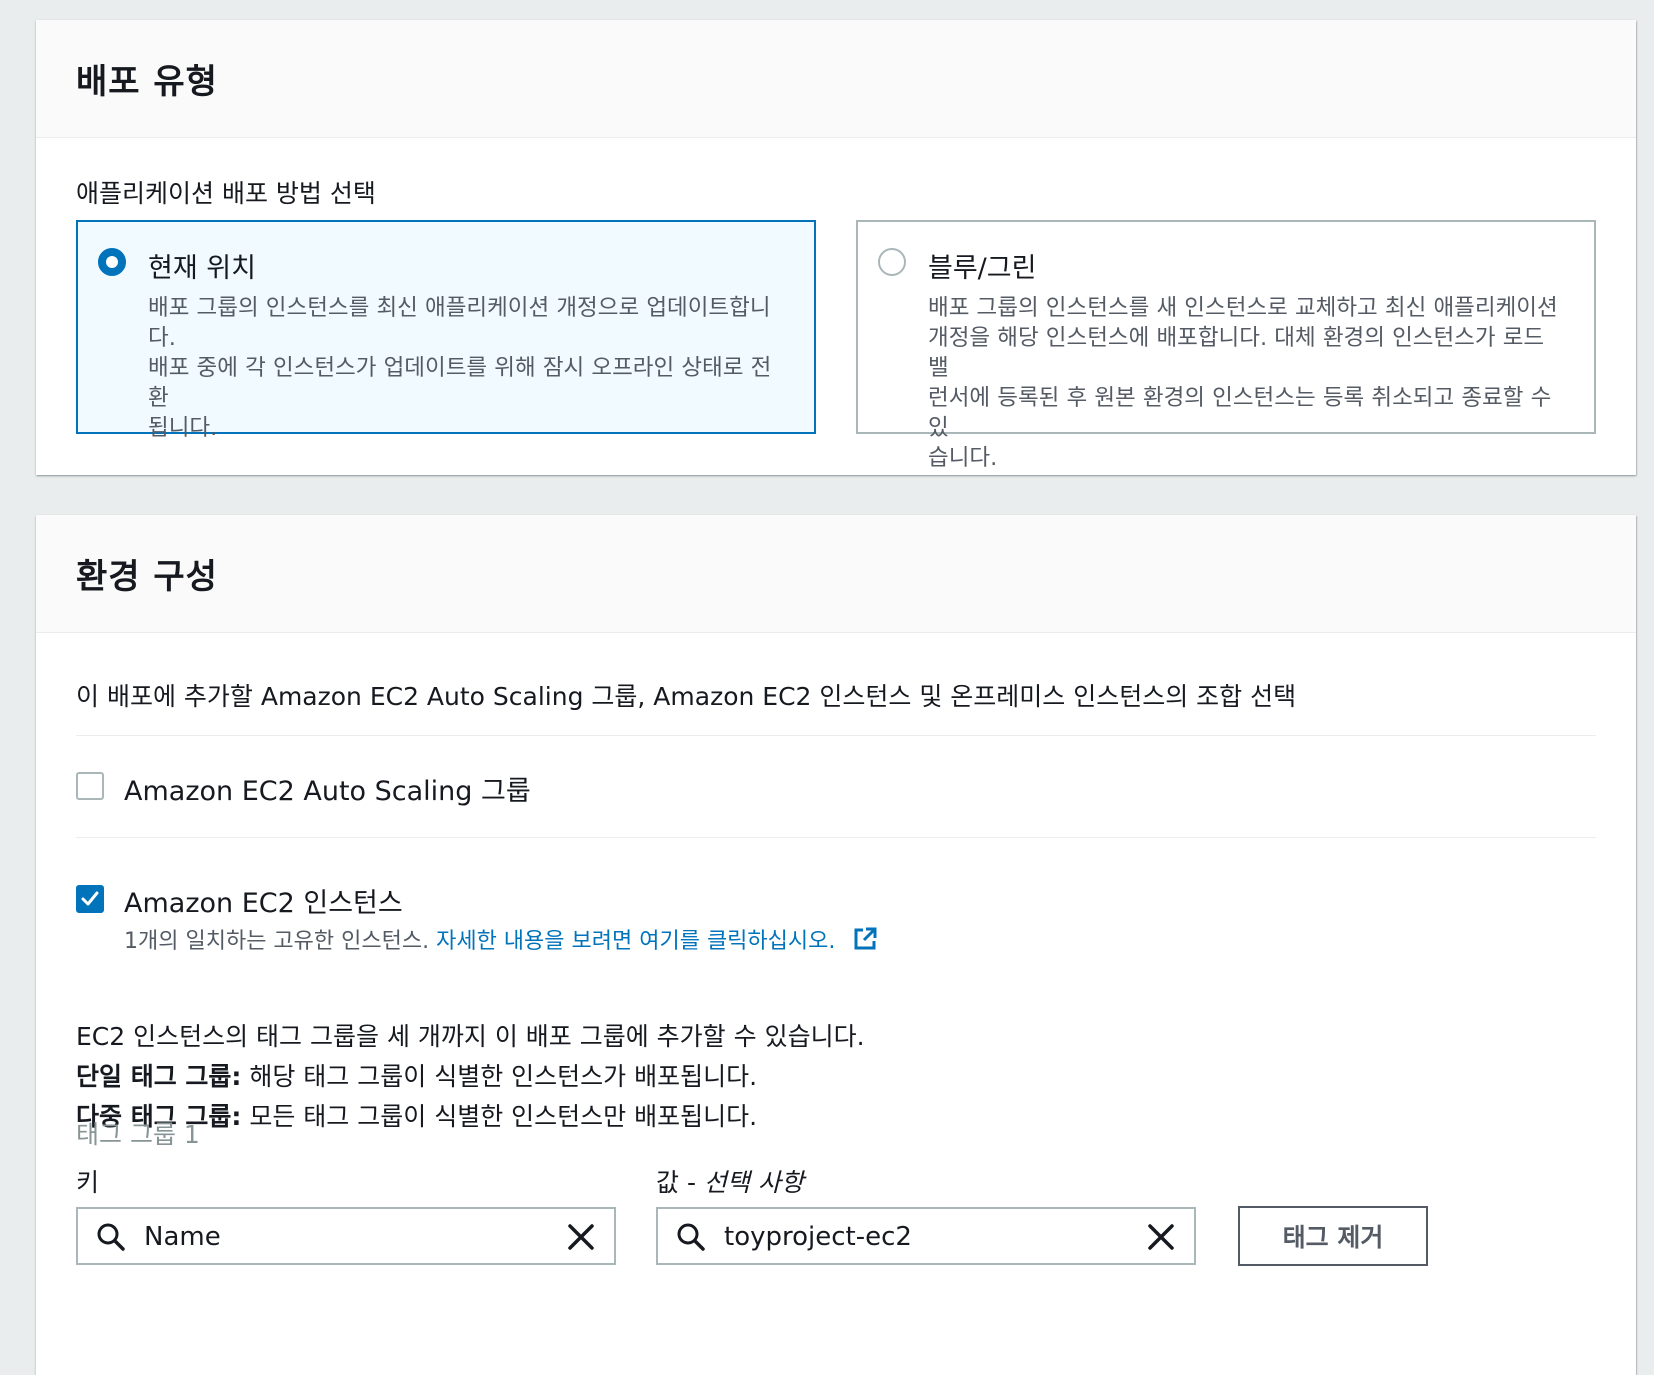 The height and width of the screenshot is (1375, 1654). Describe the element at coordinates (88, 1182) in the screenshot. I see `key-label: 키` at that location.